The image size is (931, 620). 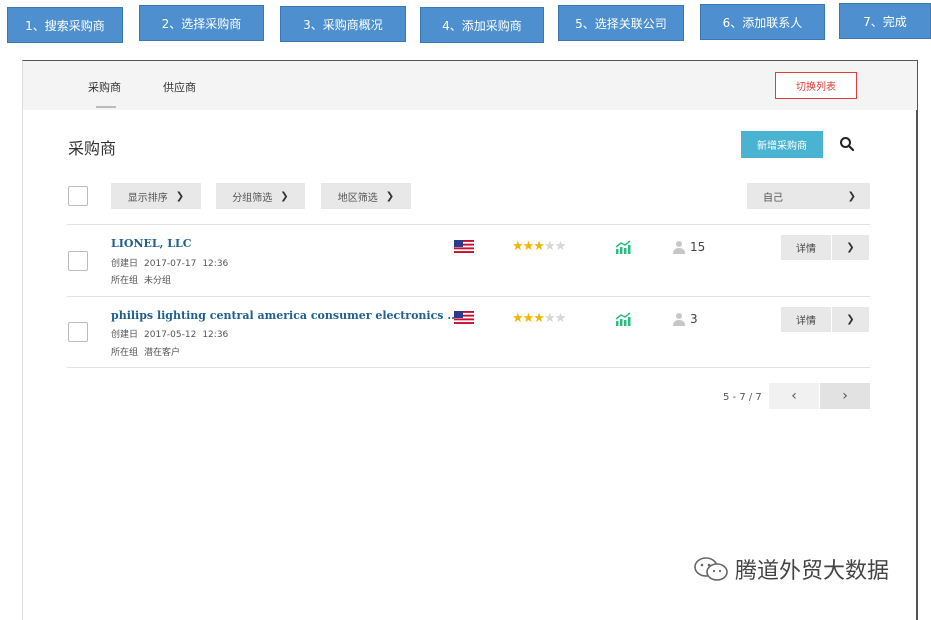 What do you see at coordinates (694, 319) in the screenshot?
I see `contact-count: 3` at bounding box center [694, 319].